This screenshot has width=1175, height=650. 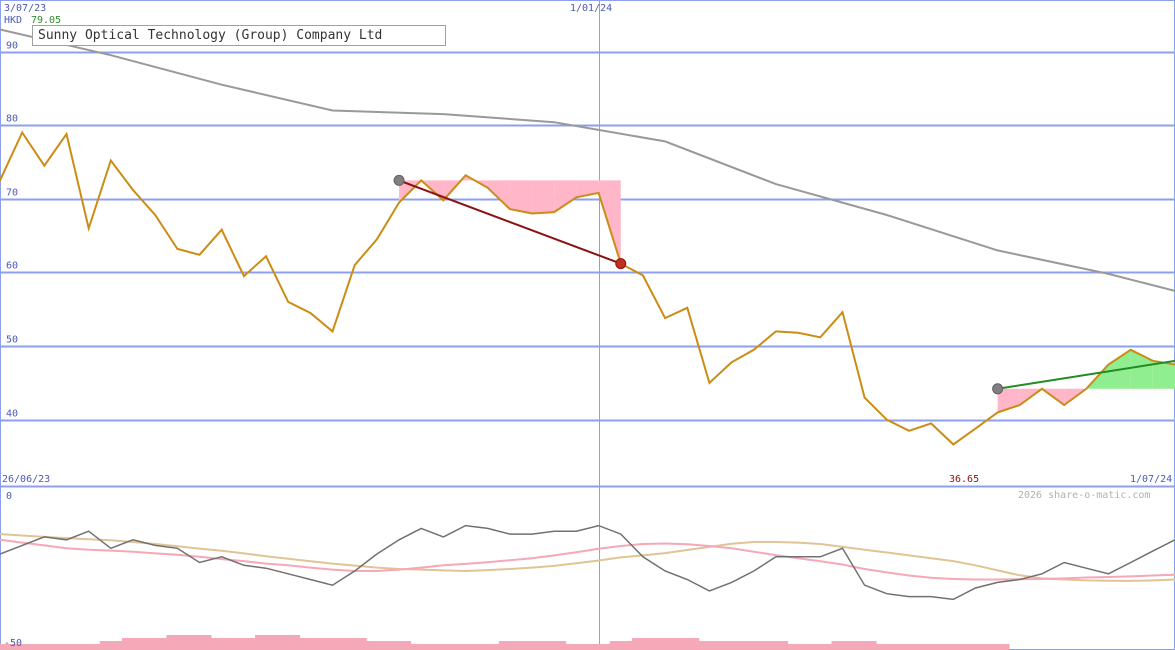 I want to click on y-tick-label: 60, so click(x=12, y=266).